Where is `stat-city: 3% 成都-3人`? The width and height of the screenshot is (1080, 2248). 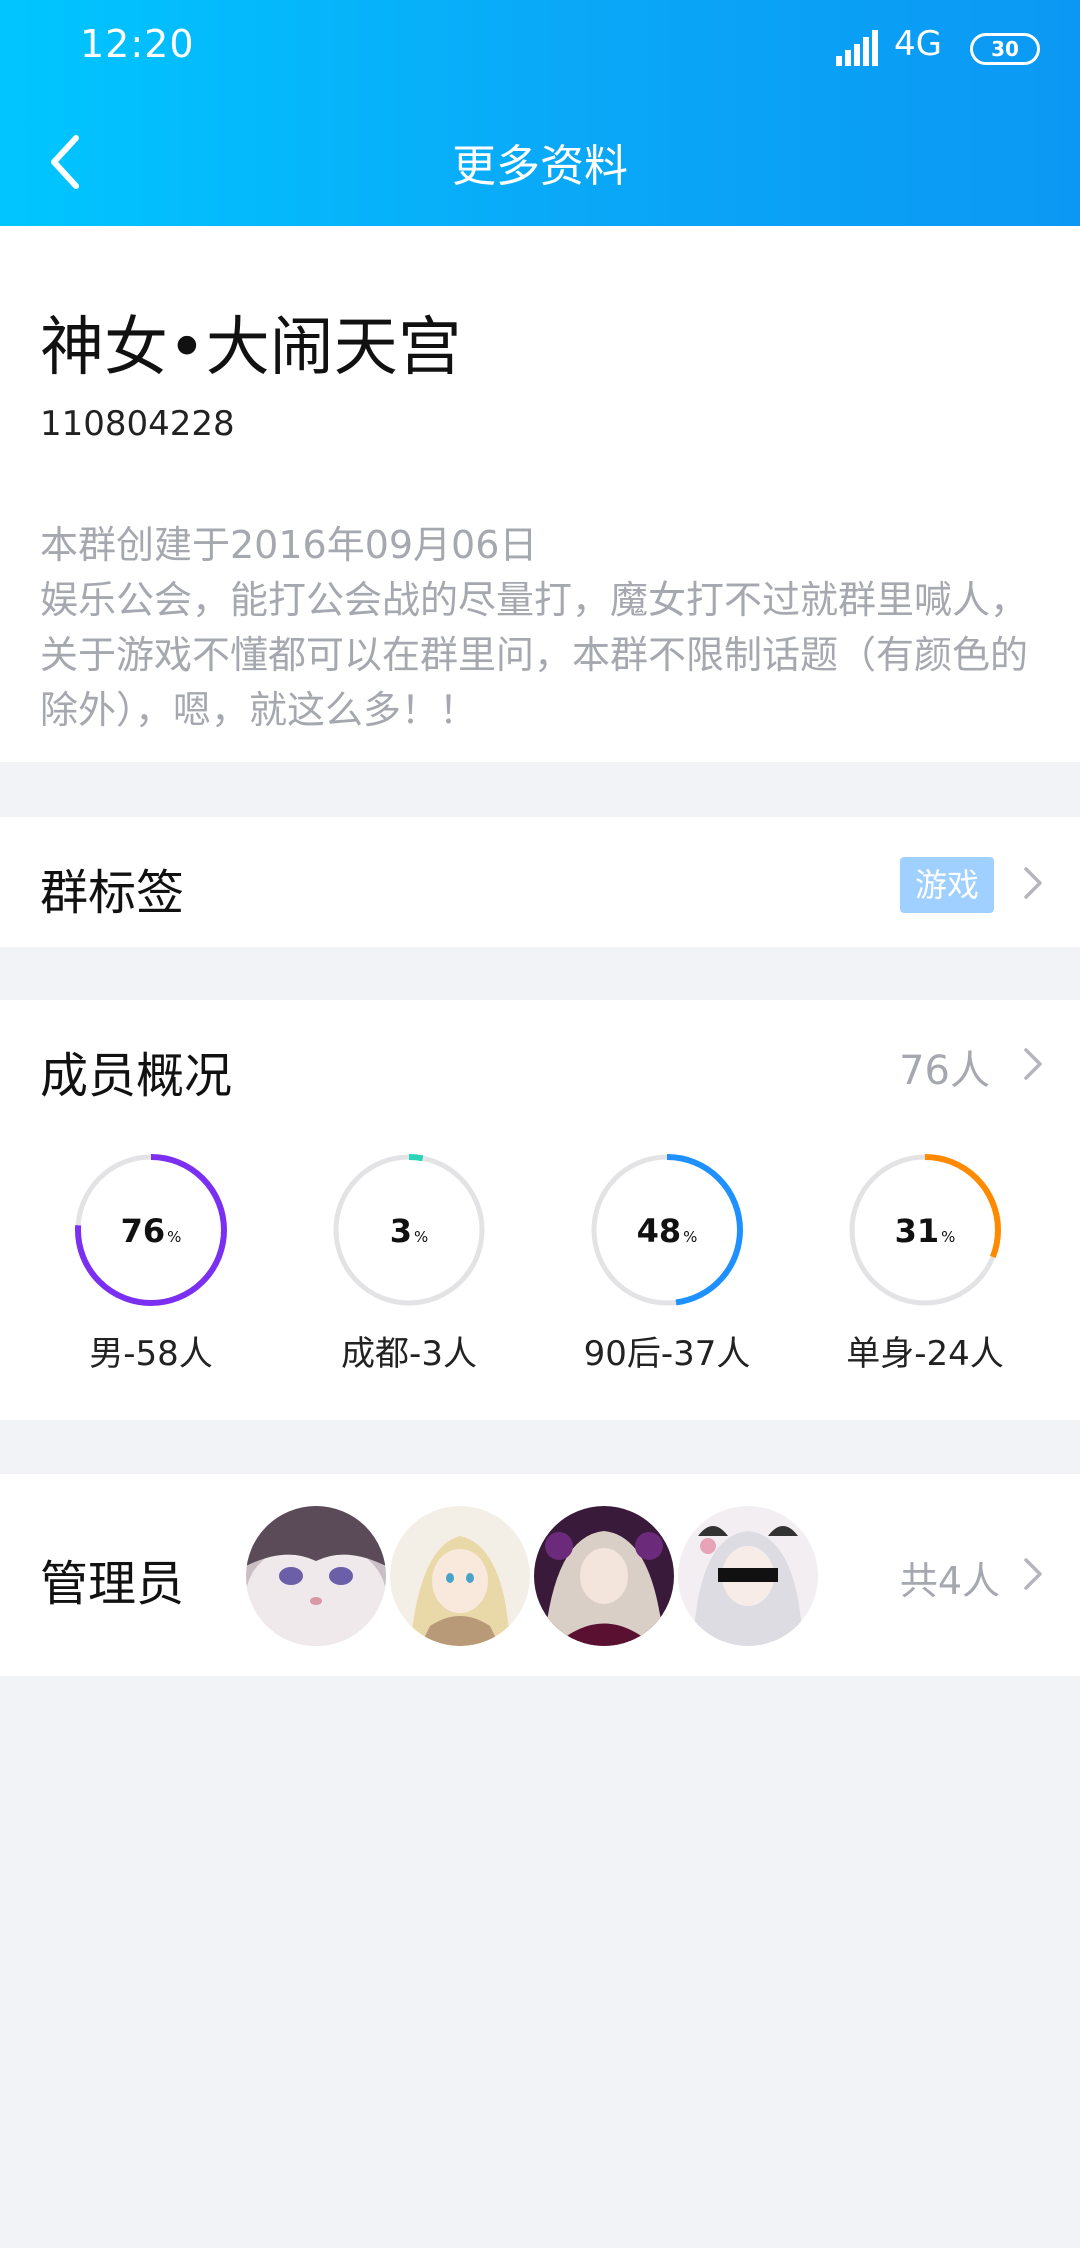
stat-city: 3% 成都-3人 is located at coordinates (409, 1263).